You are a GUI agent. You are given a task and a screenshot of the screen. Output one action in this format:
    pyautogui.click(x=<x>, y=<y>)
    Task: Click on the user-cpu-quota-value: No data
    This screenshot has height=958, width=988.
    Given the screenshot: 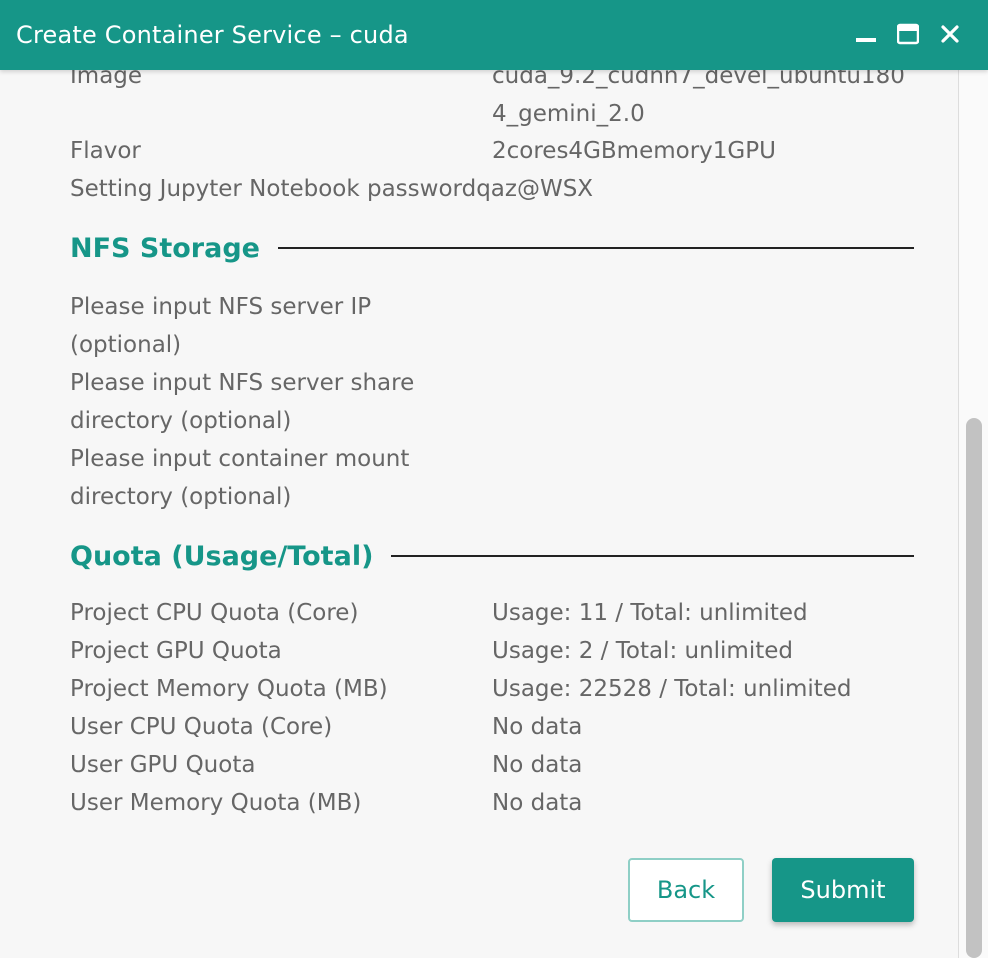 What is the action you would take?
    pyautogui.click(x=537, y=727)
    